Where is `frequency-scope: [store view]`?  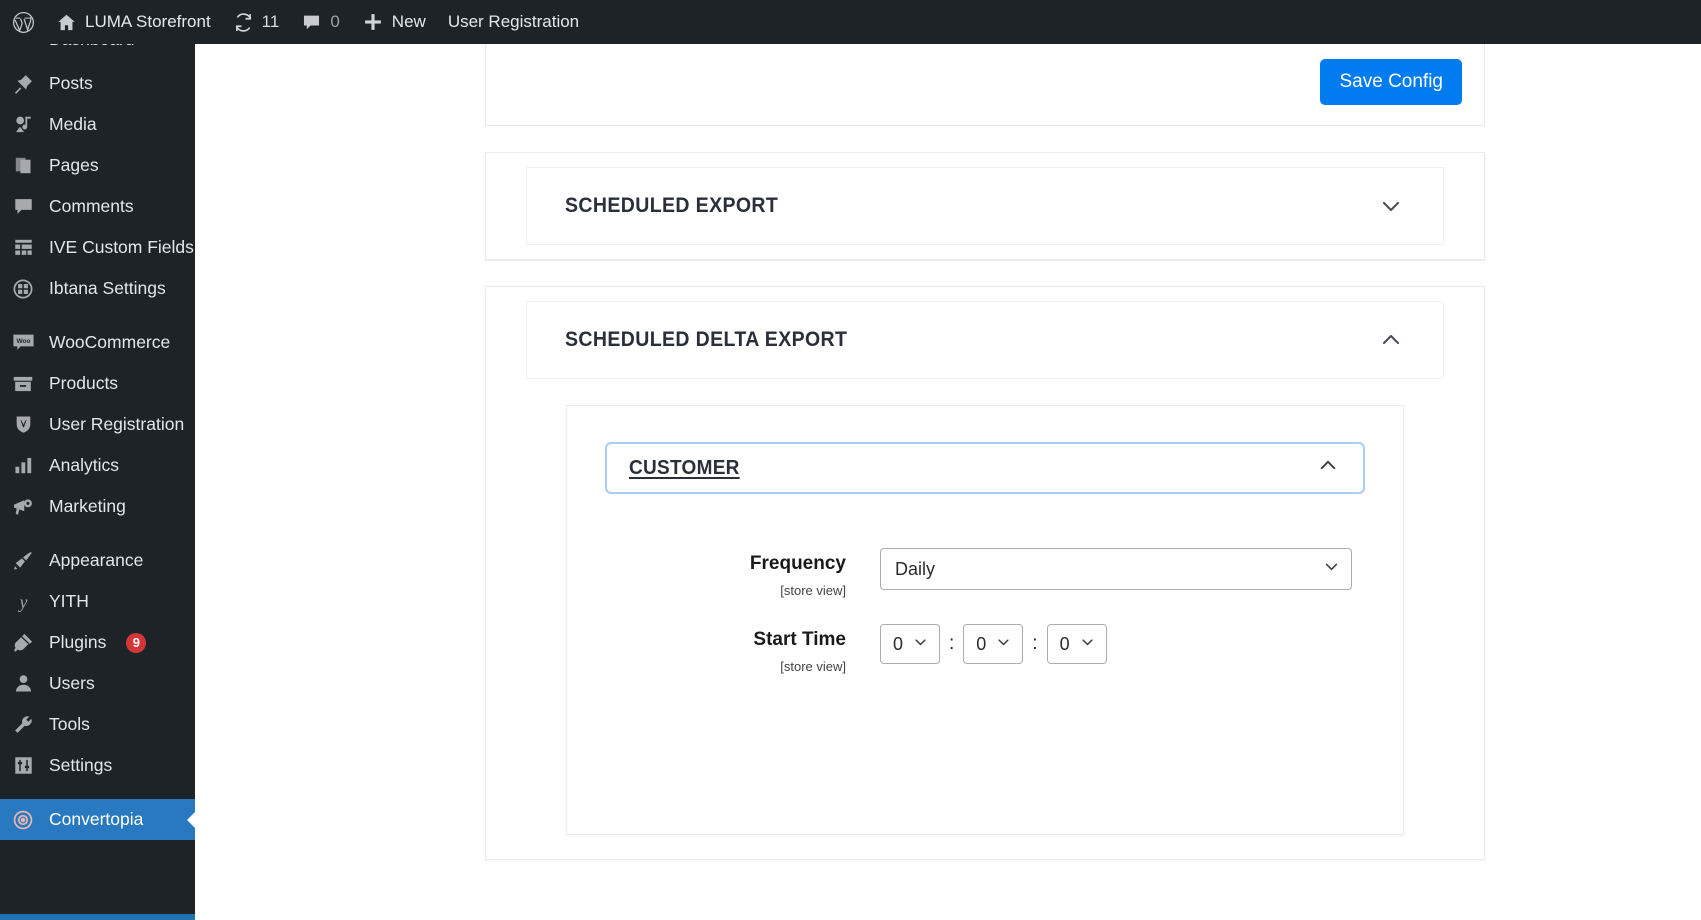
frequency-scope: [store view] is located at coordinates (813, 590).